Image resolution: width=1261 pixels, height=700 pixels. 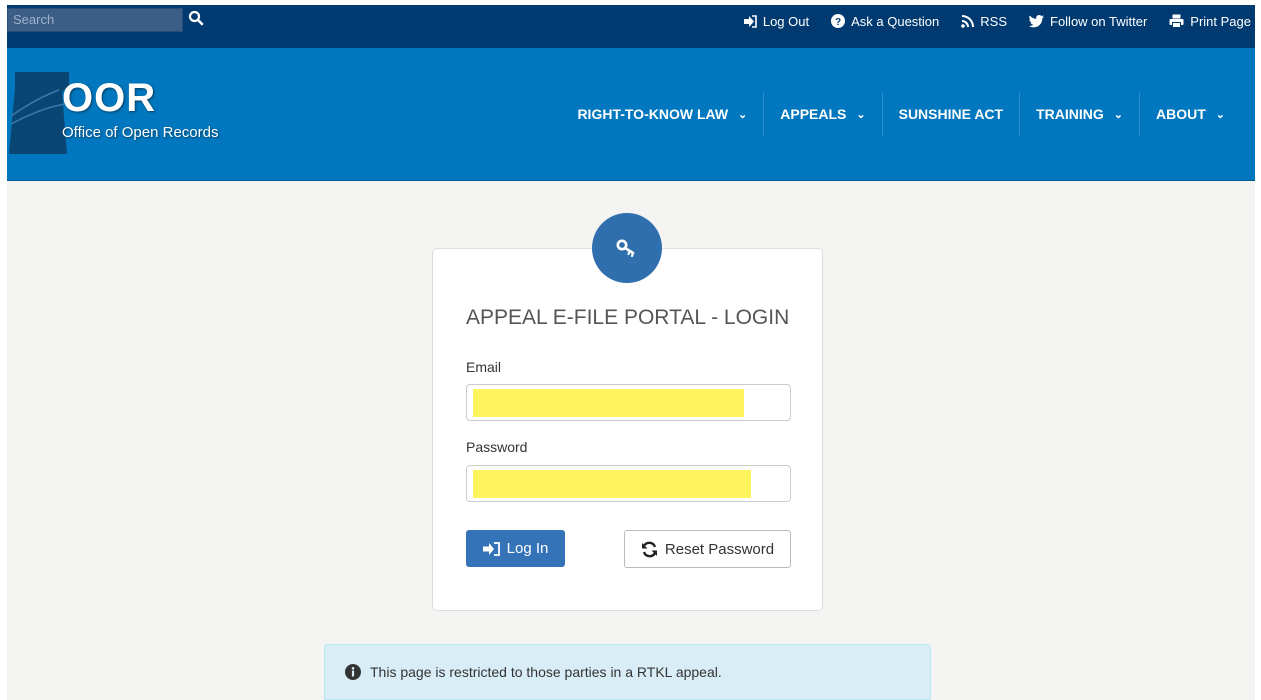 I want to click on rss-label: RSS, so click(x=993, y=21).